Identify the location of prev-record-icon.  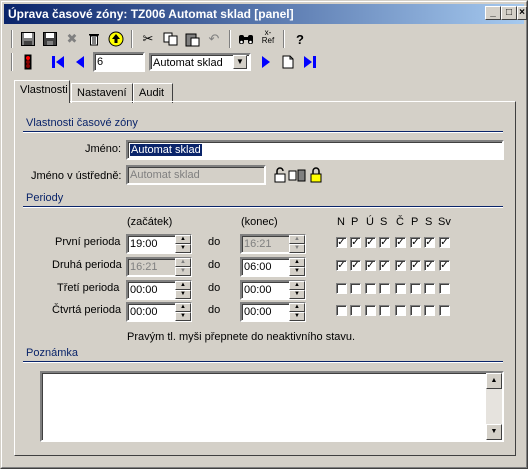
(80, 62).